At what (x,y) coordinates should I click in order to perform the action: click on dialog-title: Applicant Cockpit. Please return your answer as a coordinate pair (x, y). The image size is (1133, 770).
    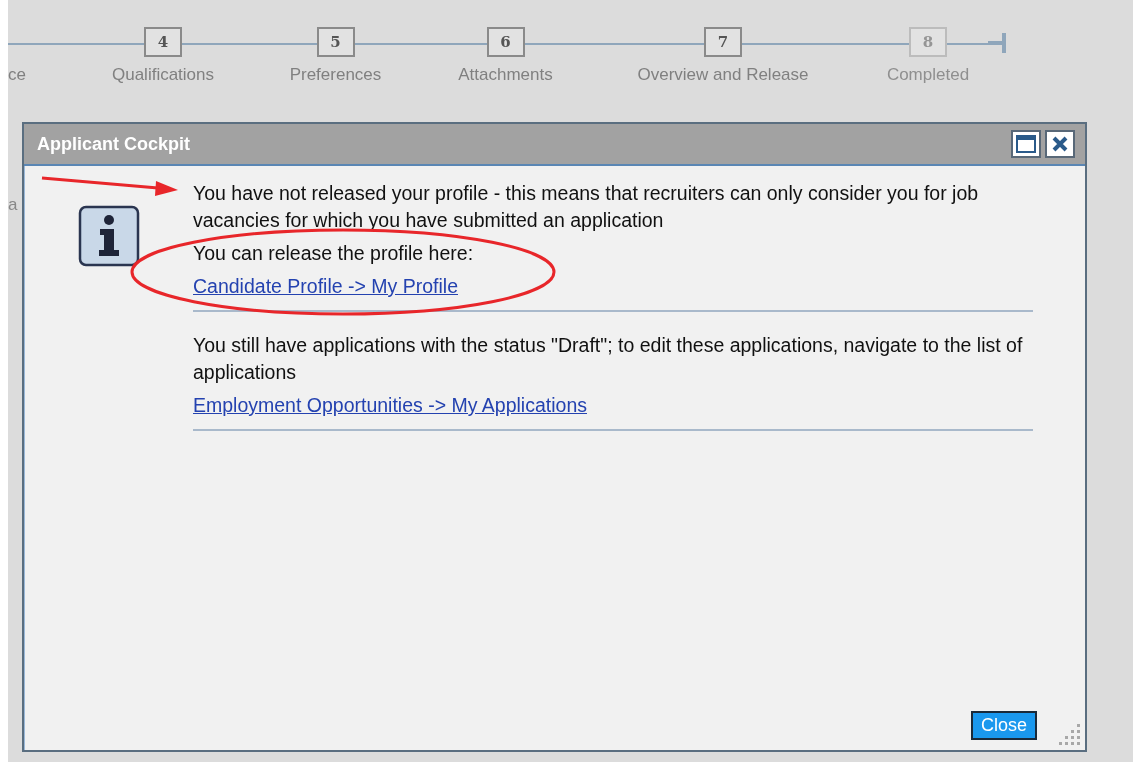
    Looking at the image, I should click on (114, 144).